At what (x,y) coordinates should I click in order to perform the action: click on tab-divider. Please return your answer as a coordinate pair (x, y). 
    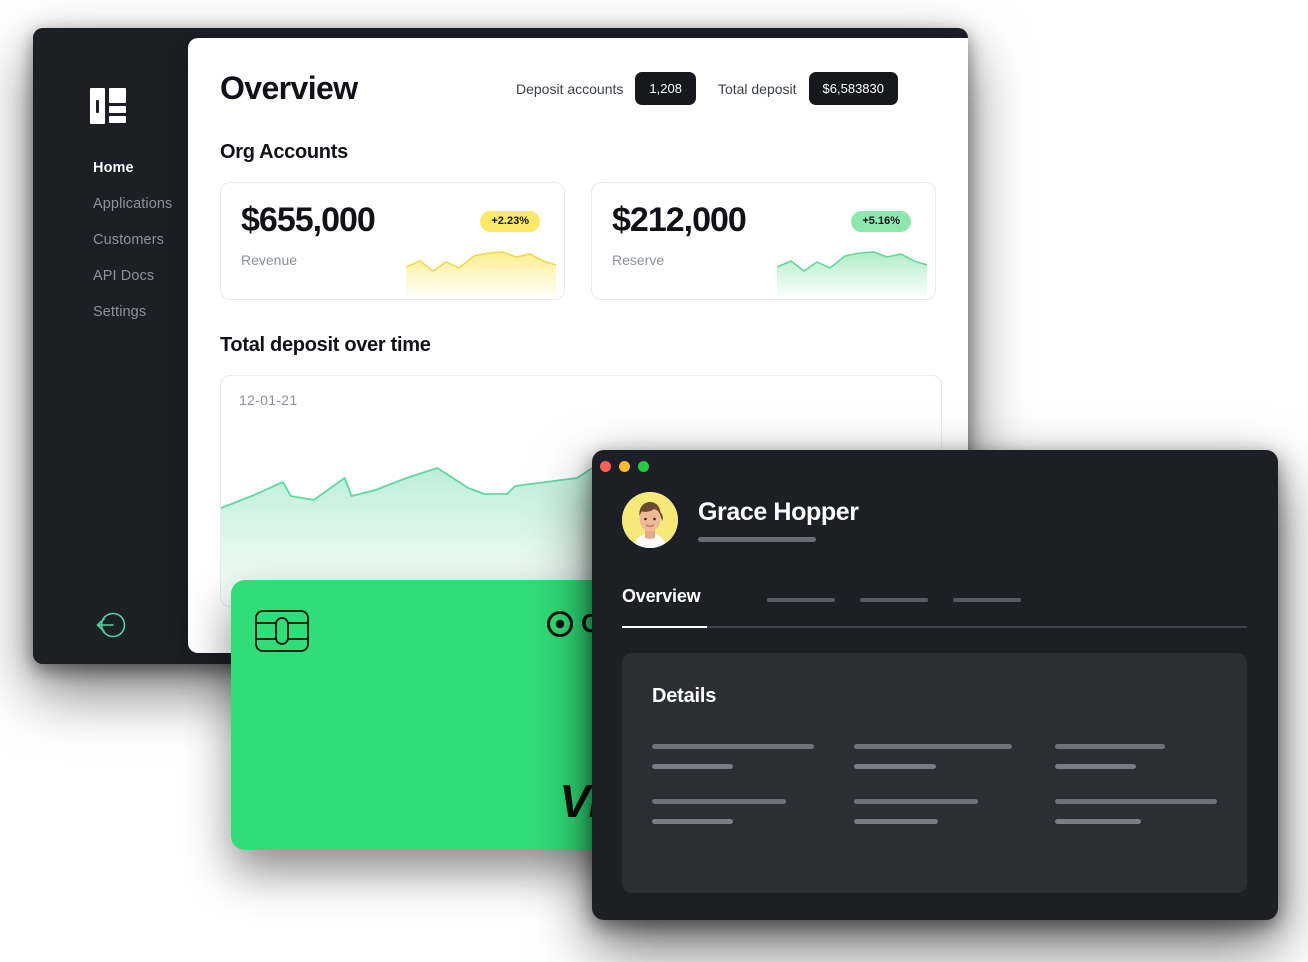
    Looking at the image, I should click on (934, 627).